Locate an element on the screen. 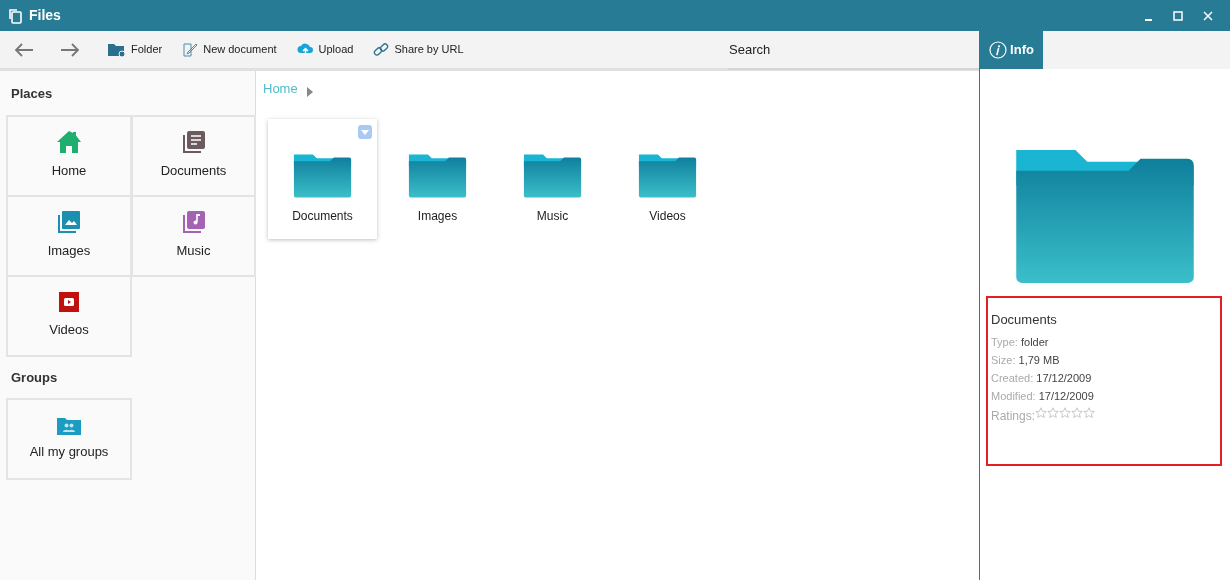 This screenshot has height=580, width=1230. window-title: Files is located at coordinates (45, 15).